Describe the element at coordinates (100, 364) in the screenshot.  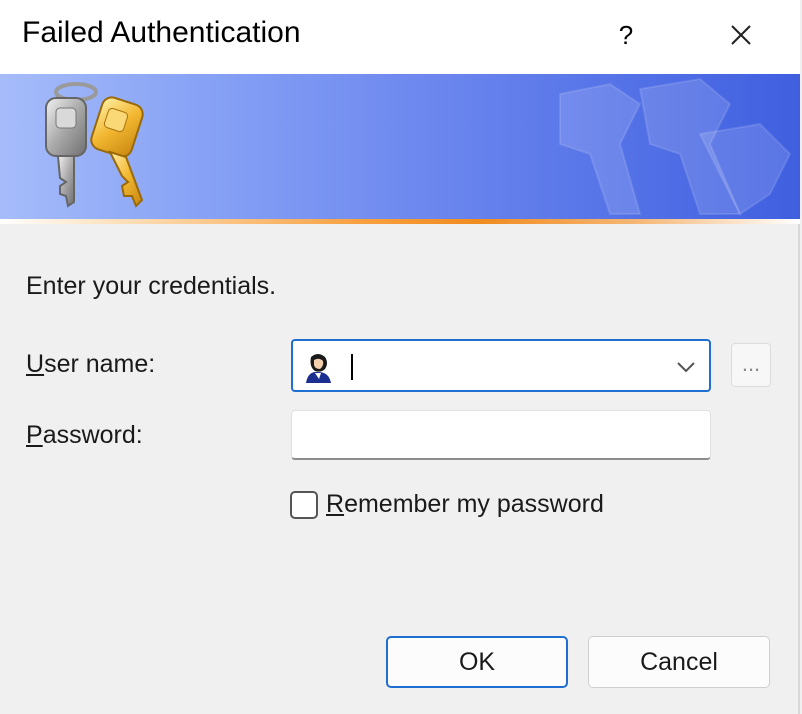
I see `username-label-text: ser name:` at that location.